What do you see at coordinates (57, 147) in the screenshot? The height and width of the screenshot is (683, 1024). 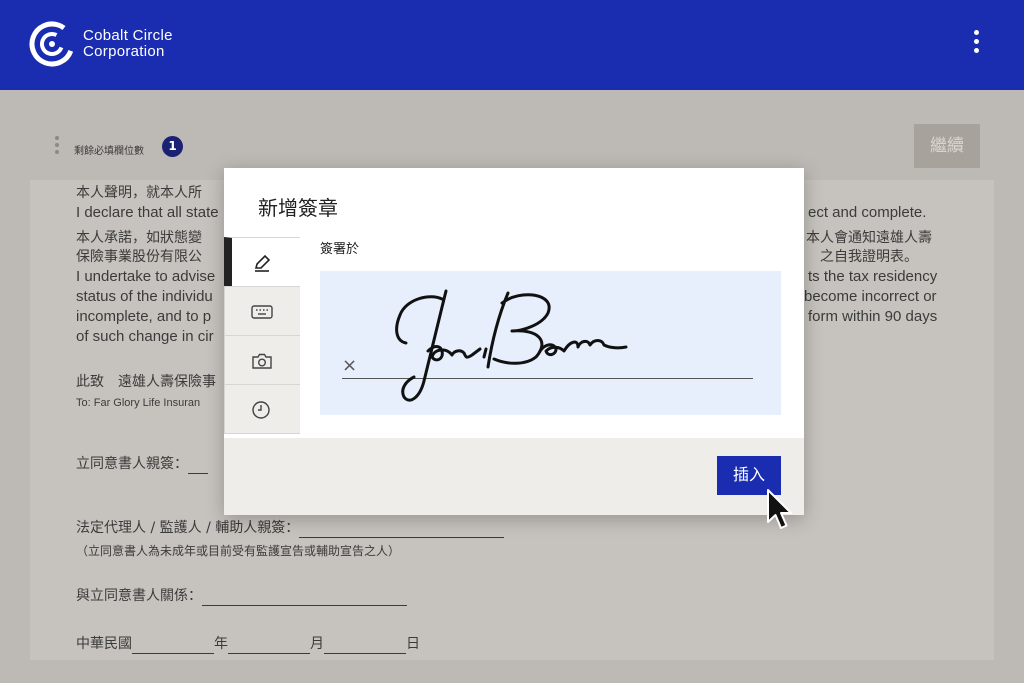 I see `drag-handle-icon` at bounding box center [57, 147].